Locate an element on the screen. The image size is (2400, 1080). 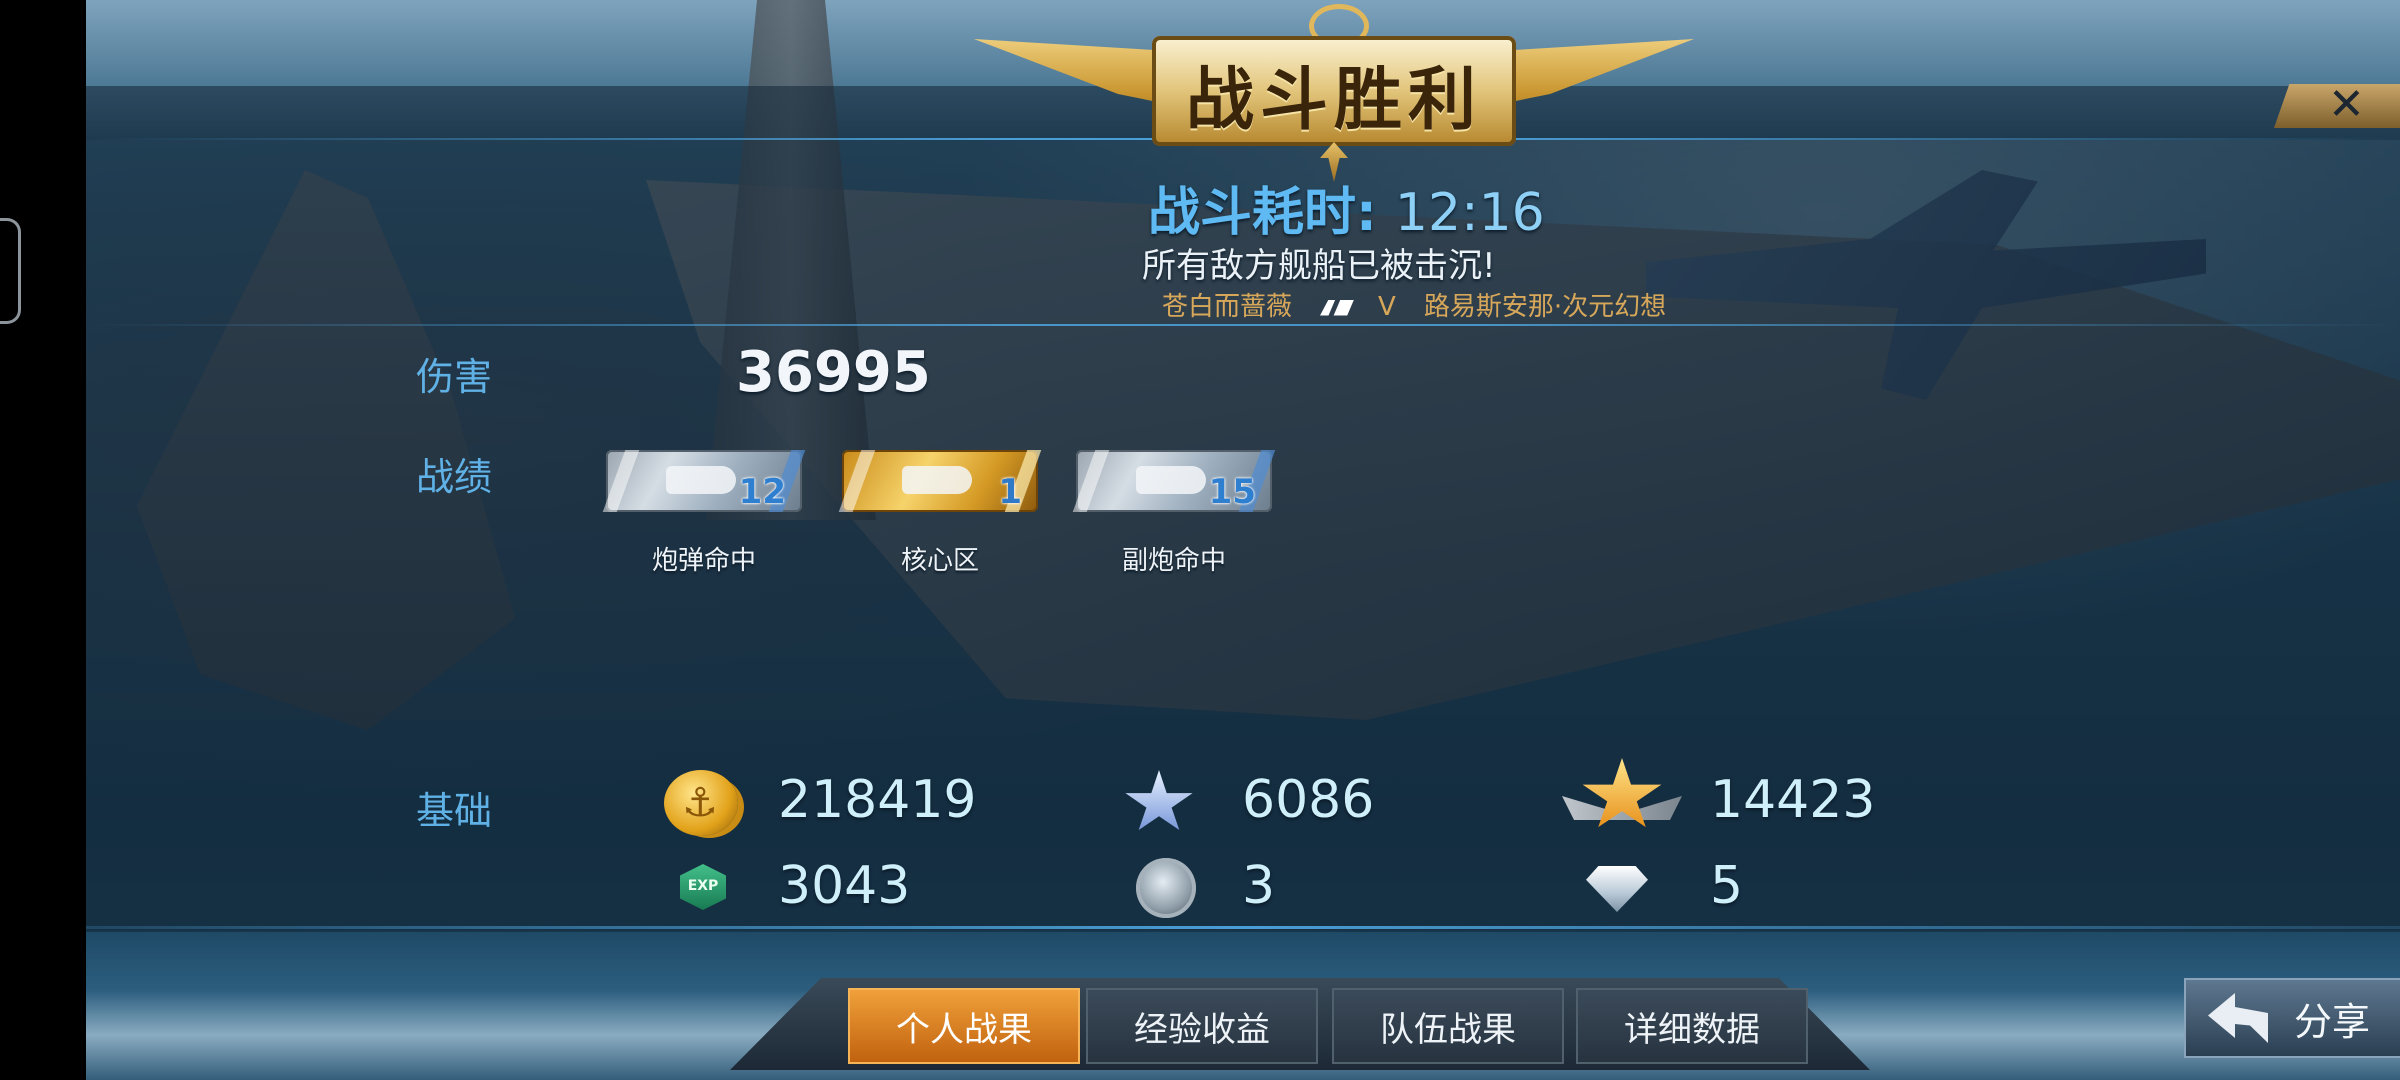
victory-banner: 战斗胜利 is located at coordinates (1334, 93).